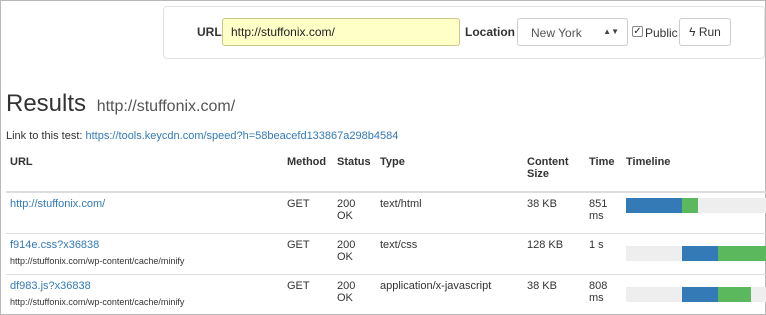 Image resolution: width=766 pixels, height=315 pixels. I want to click on results-url: http://stuffonix.com/, so click(166, 106).